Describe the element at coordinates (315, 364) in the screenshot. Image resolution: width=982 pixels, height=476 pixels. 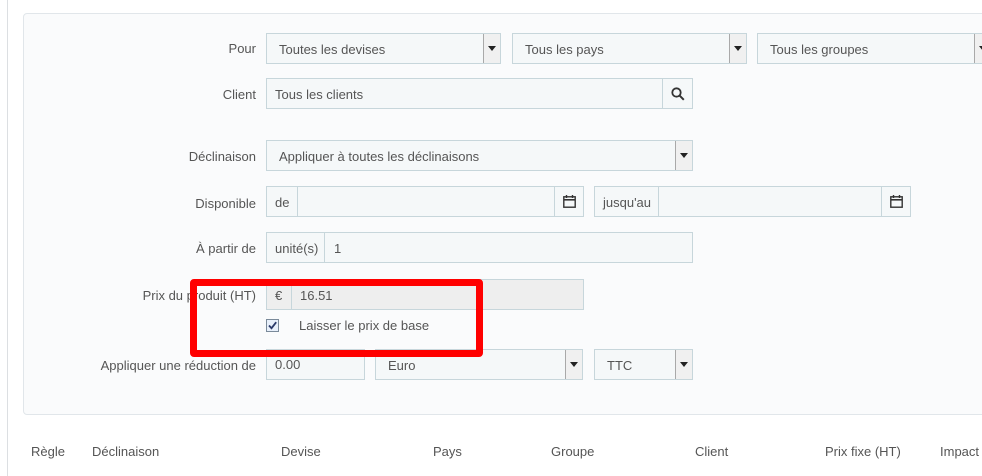
I see `reduction-amount-field: 0.00` at that location.